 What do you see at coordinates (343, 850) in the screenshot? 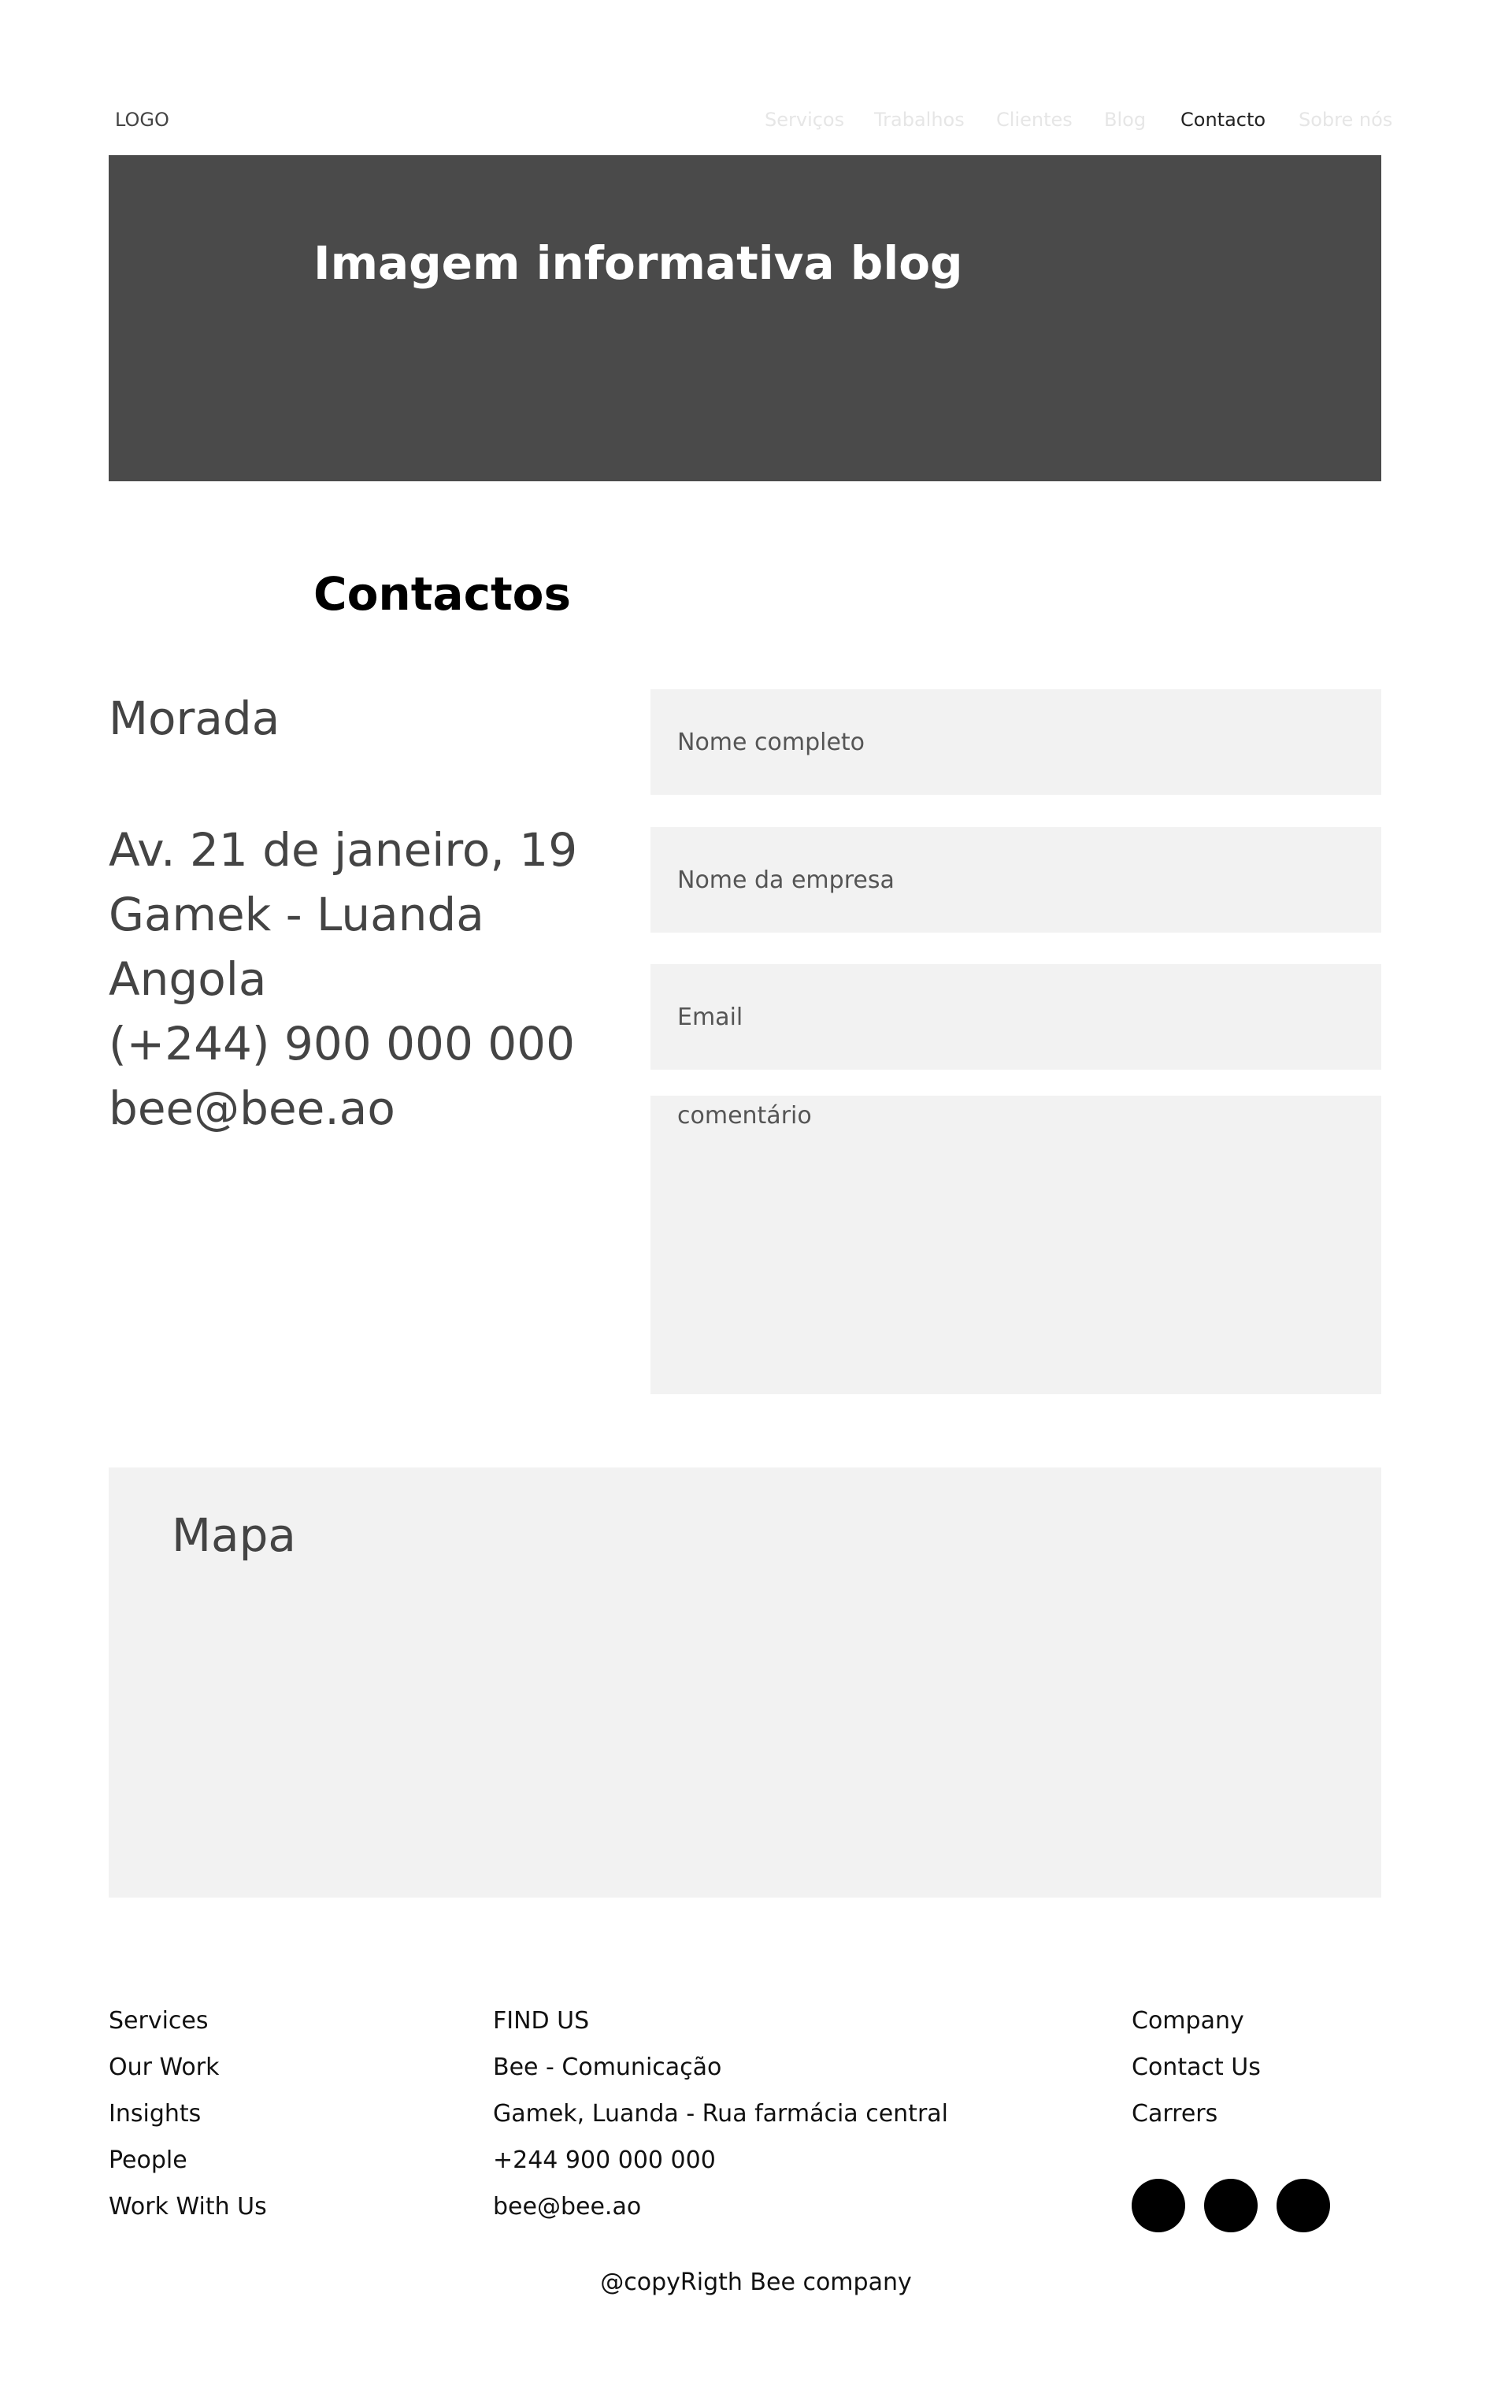
I see `address-street: Av. 21 de janeiro, 19` at bounding box center [343, 850].